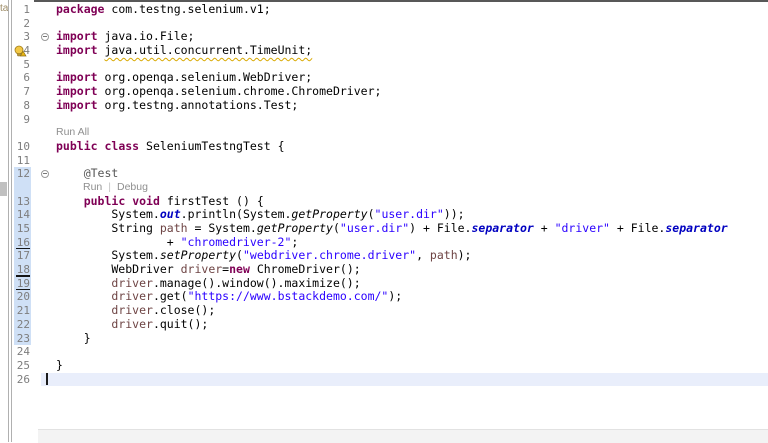  I want to click on code-line: 6 import org.openqa.selenium.WebDriver;, so click(390, 78).